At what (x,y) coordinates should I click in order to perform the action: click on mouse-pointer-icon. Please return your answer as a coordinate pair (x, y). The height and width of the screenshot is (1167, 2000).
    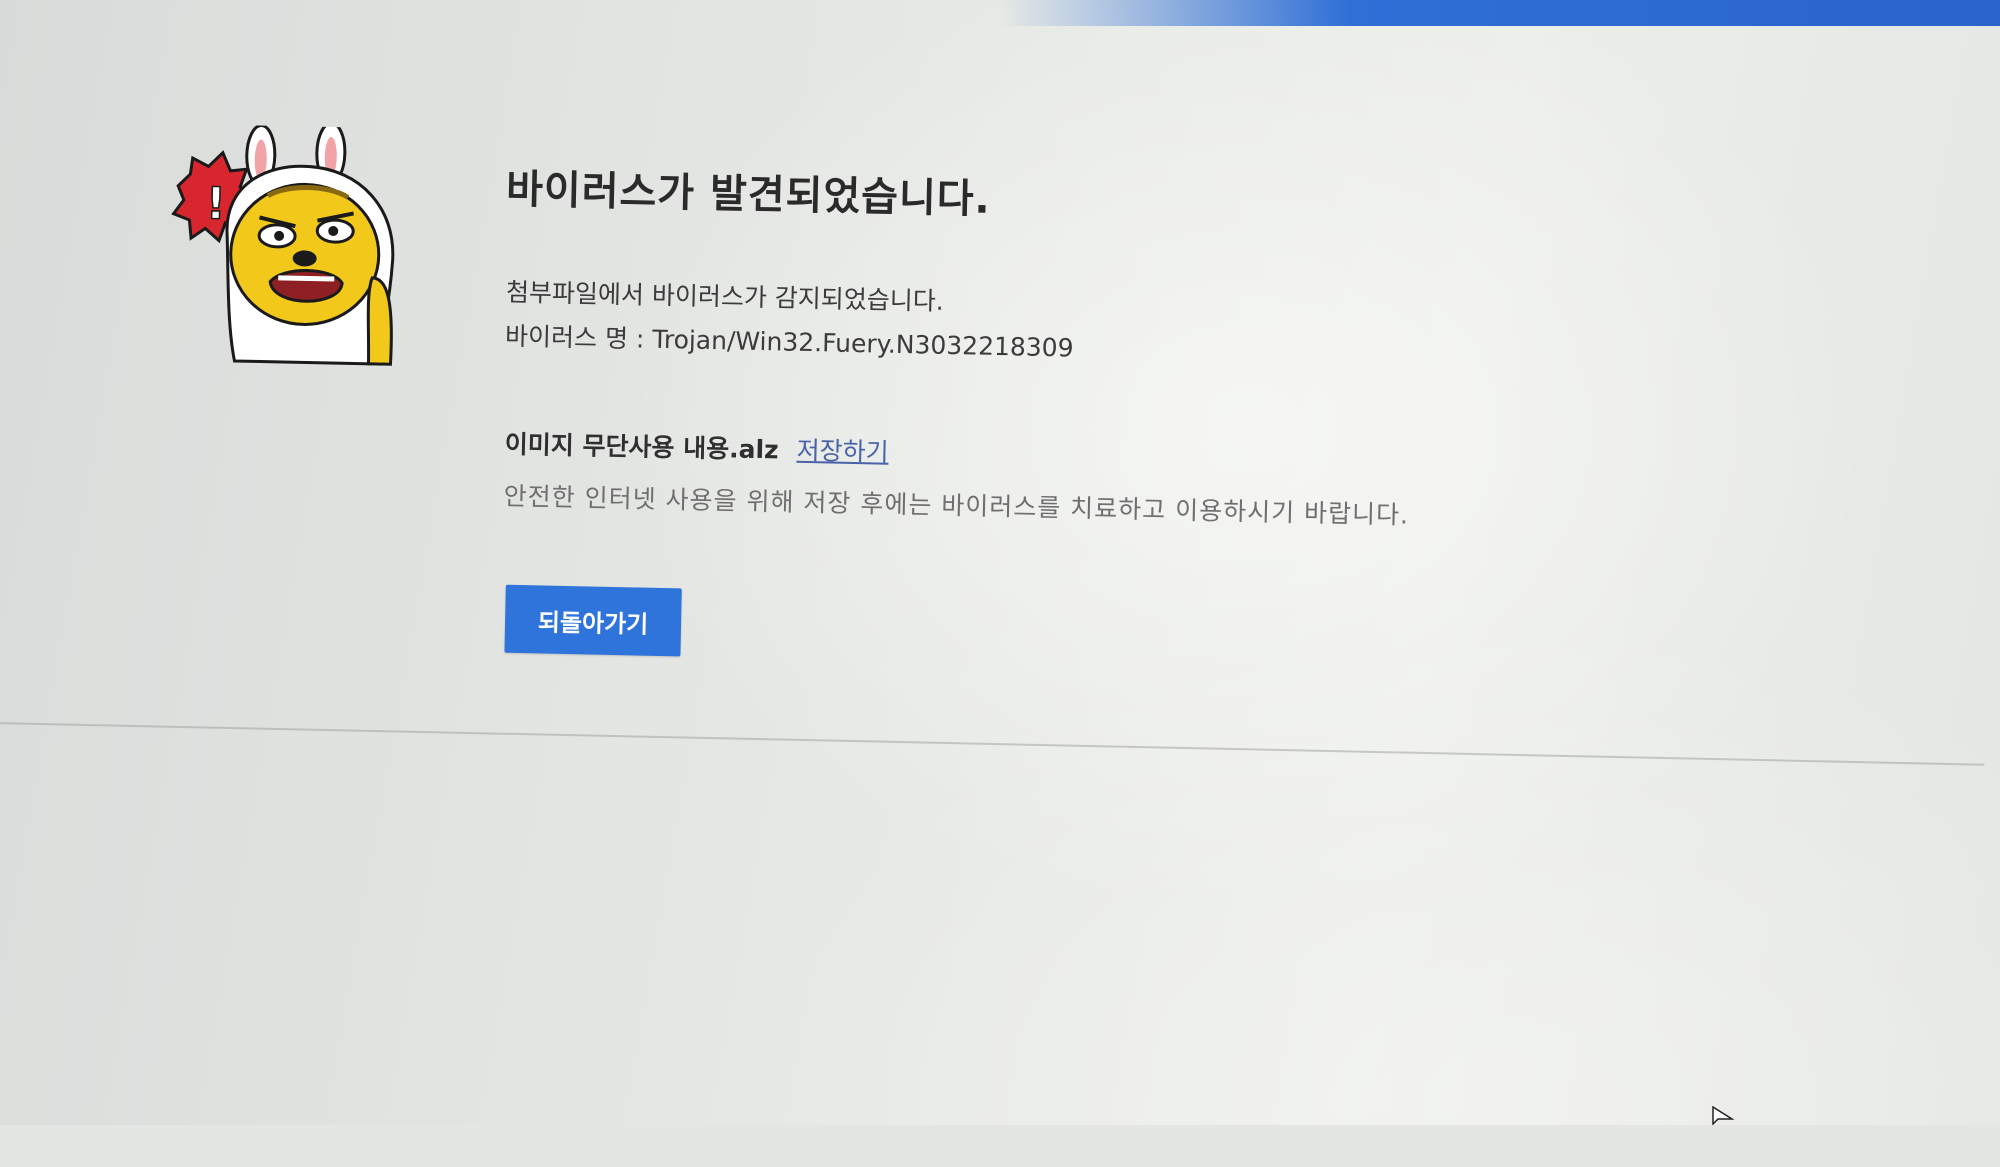
    Looking at the image, I should click on (1723, 1115).